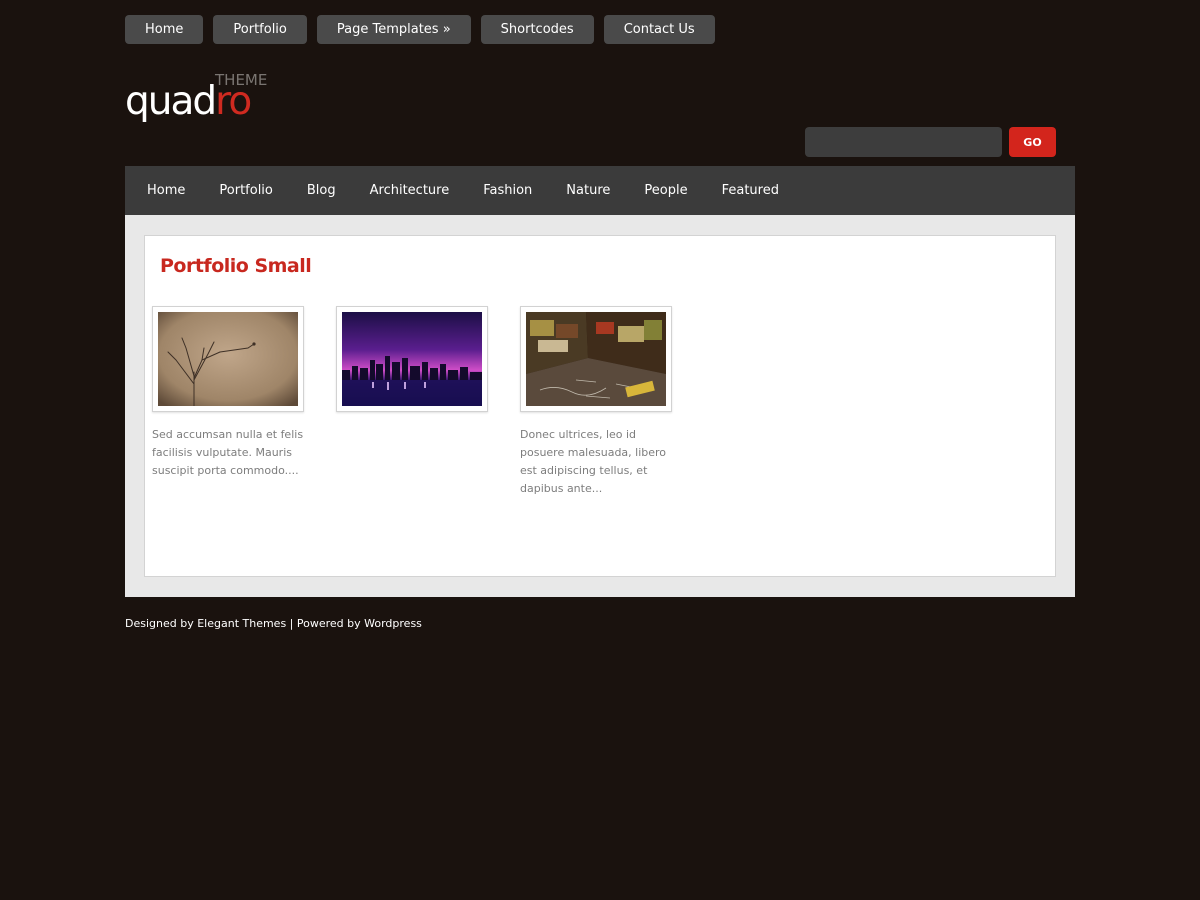 This screenshot has width=1200, height=900. Describe the element at coordinates (330, 623) in the screenshot. I see `footer-powered-prefix: Powered by` at that location.